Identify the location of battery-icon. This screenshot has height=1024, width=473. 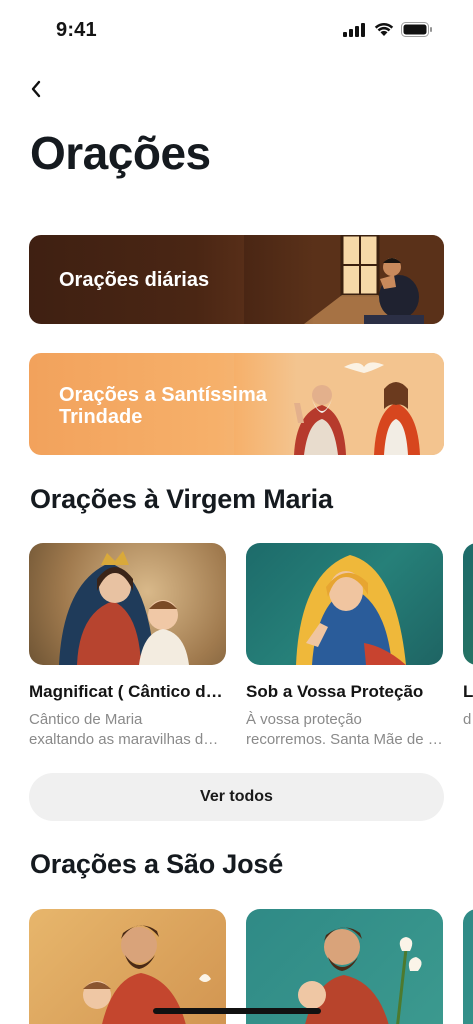
(416, 29).